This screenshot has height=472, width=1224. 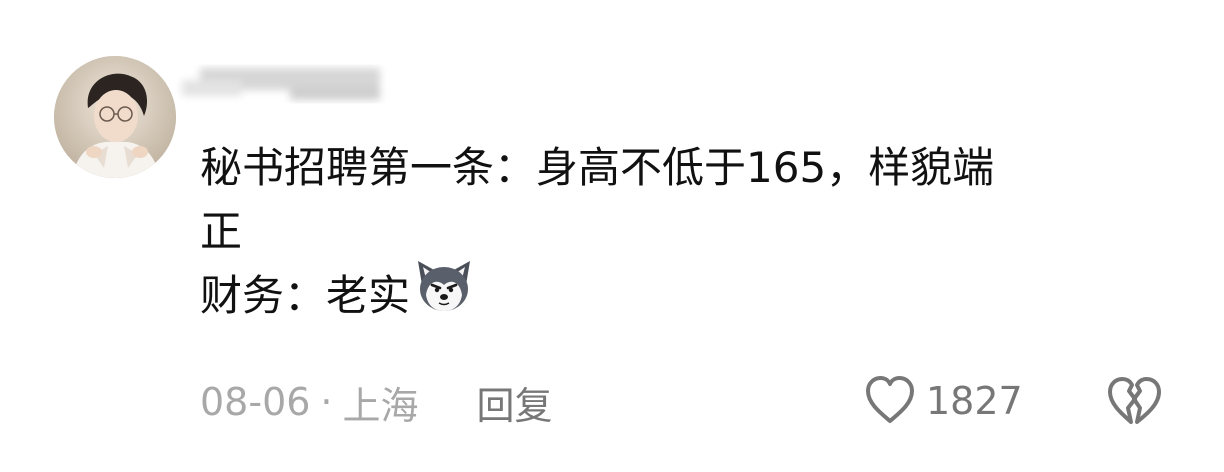 What do you see at coordinates (115, 117) in the screenshot?
I see `avatar` at bounding box center [115, 117].